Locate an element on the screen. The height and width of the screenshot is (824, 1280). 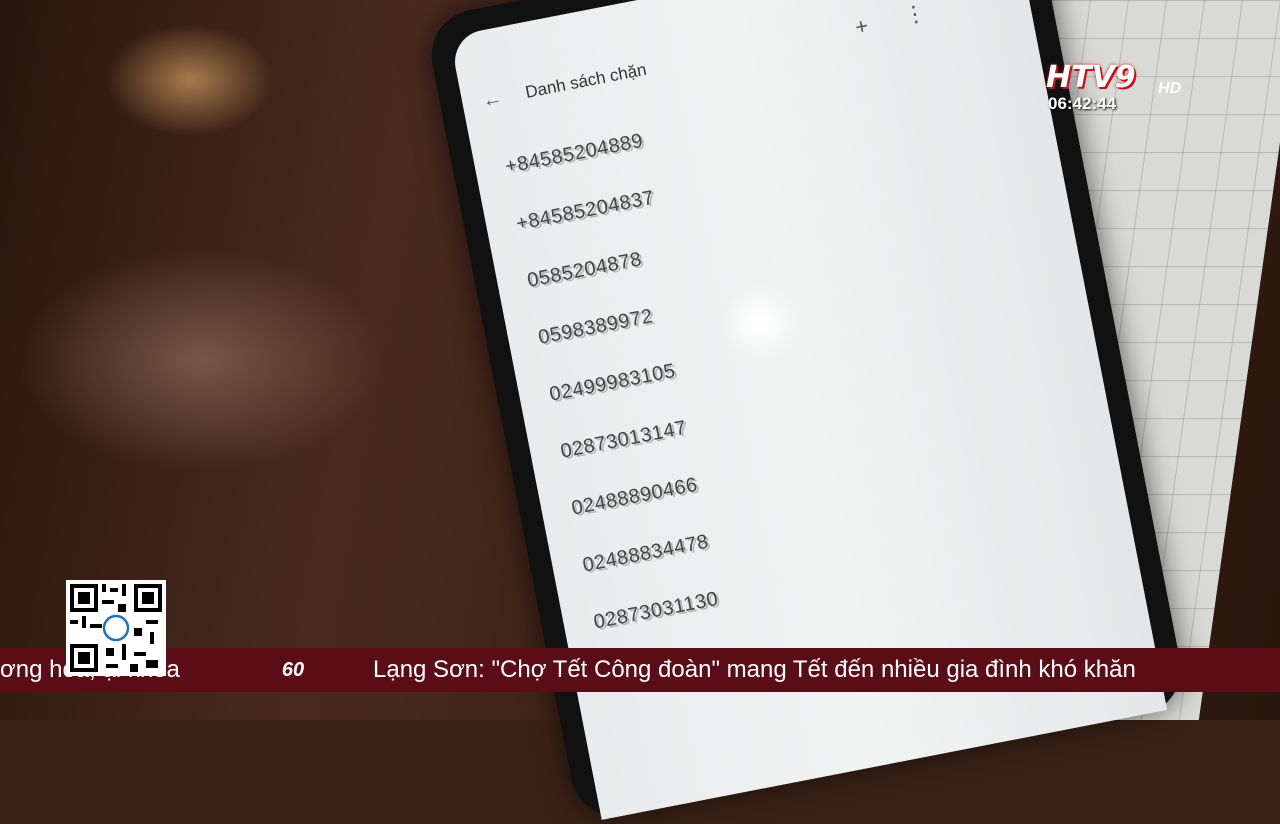
channel-logo-hd: HD is located at coordinates (1170, 88).